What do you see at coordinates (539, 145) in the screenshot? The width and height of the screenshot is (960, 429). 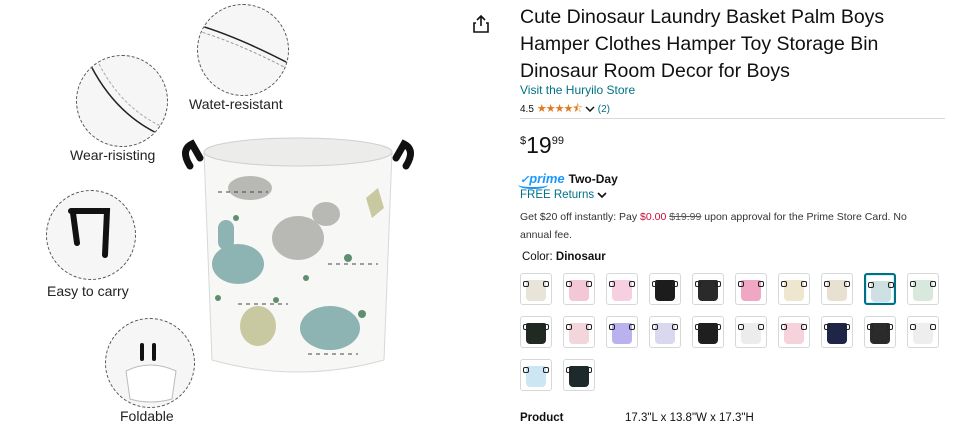 I see `price-whole: 19` at bounding box center [539, 145].